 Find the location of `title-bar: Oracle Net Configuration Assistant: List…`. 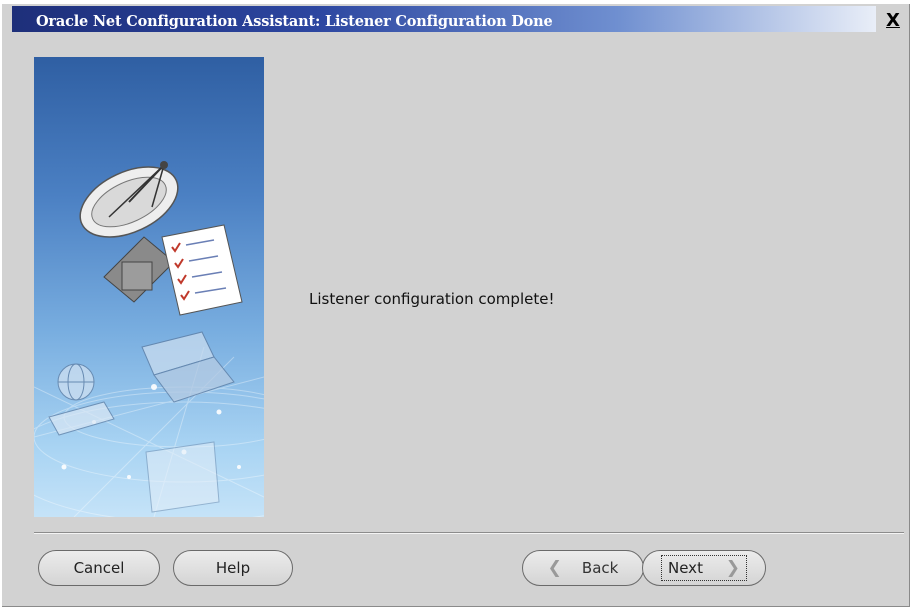

title-bar: Oracle Net Configuration Assistant: List… is located at coordinates (455, 19).